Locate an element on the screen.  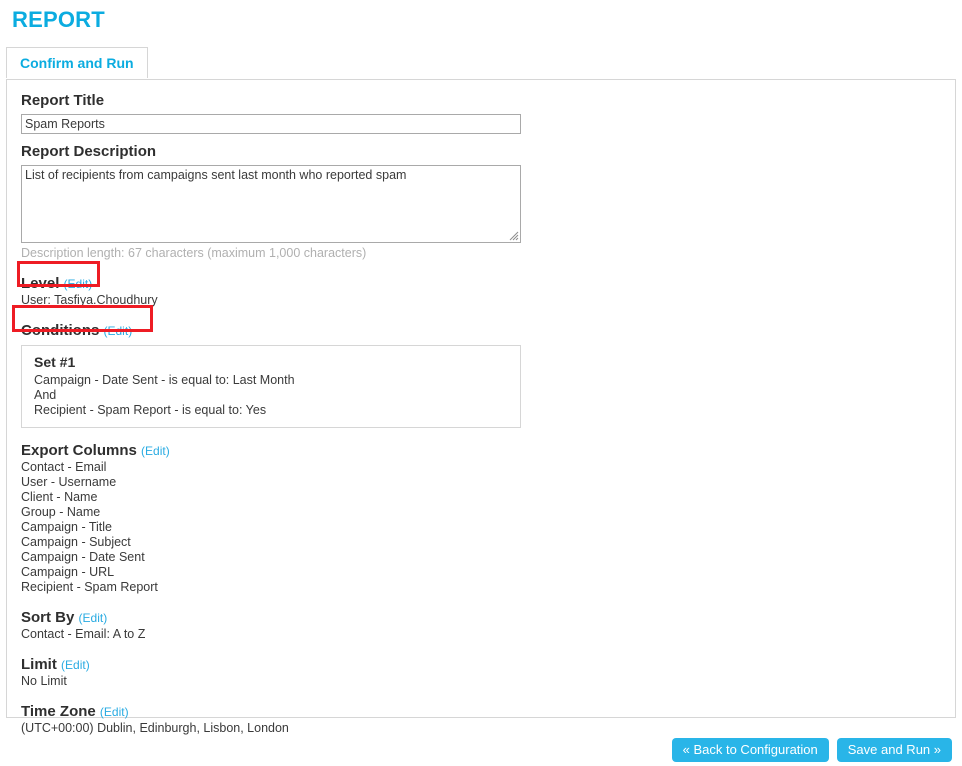
level-section-header: Level (Edit) is located at coordinates (481, 284).